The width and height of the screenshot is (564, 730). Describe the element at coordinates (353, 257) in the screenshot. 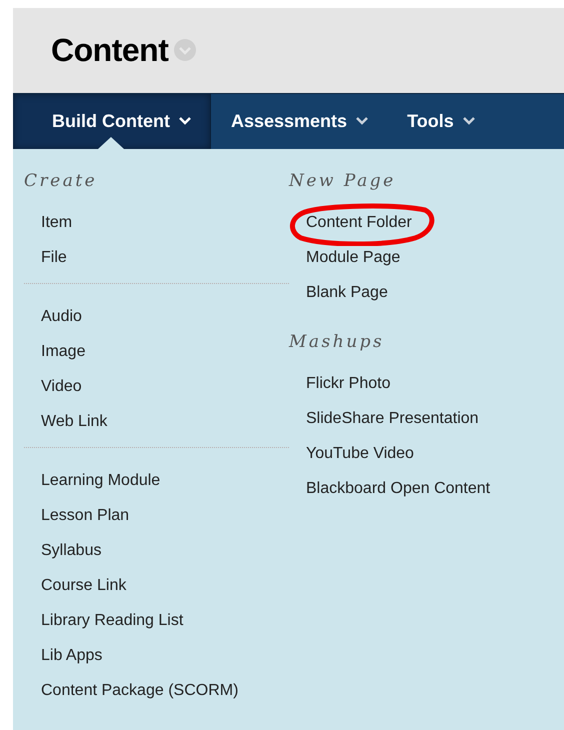

I see `menu-item: Module Page` at that location.